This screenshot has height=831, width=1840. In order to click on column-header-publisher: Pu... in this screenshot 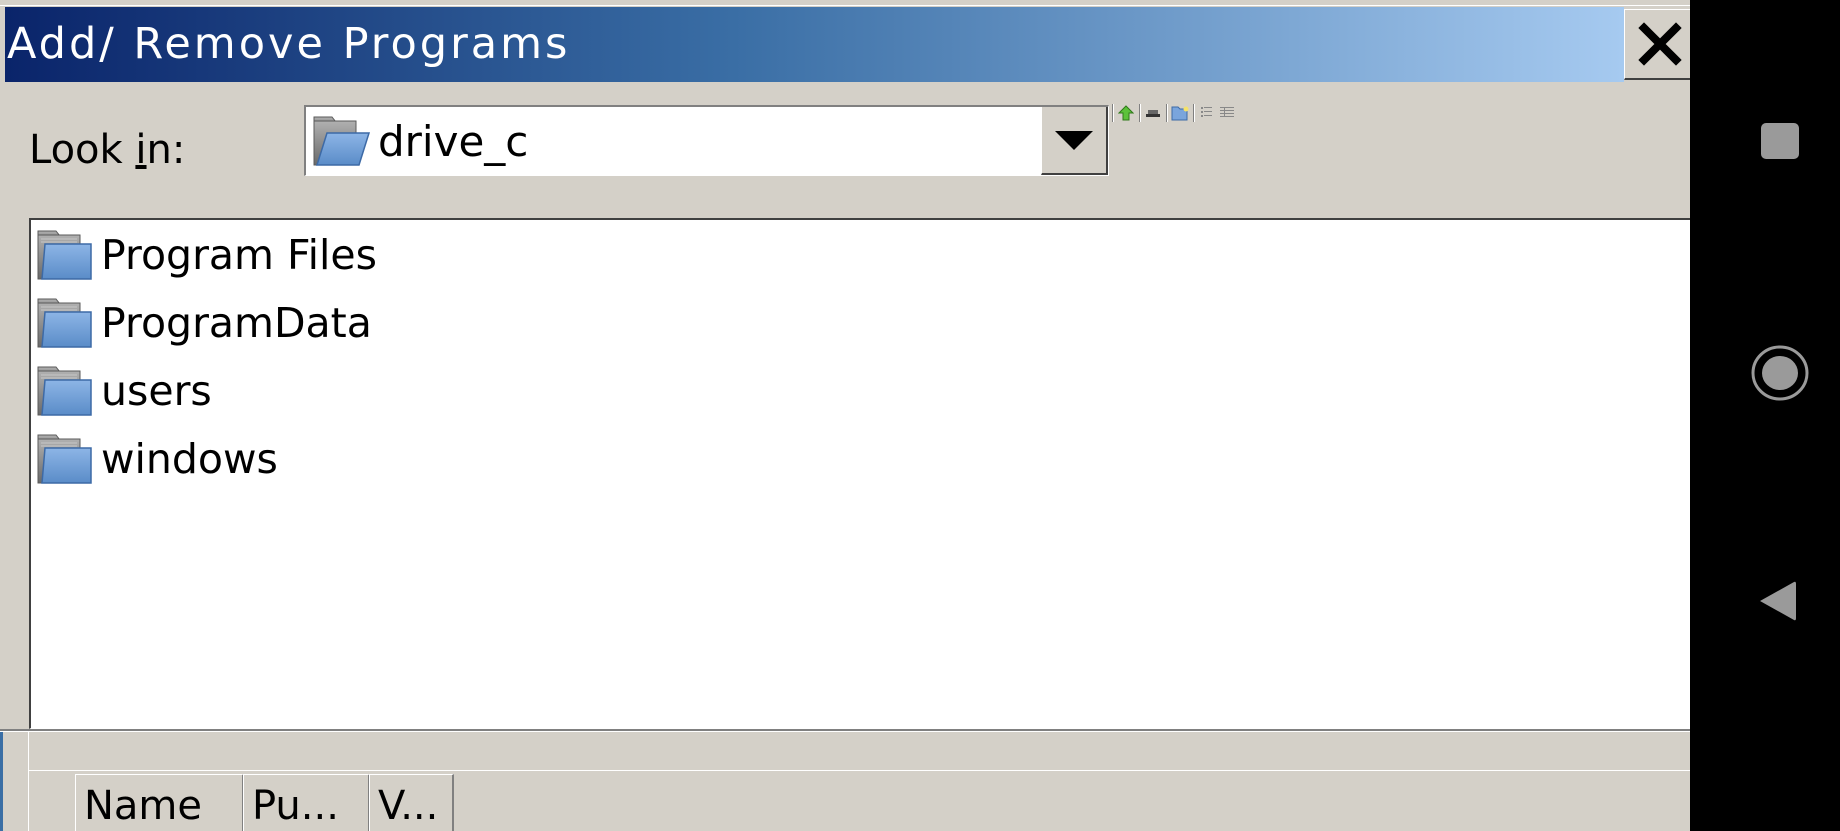, I will do `click(306, 802)`.